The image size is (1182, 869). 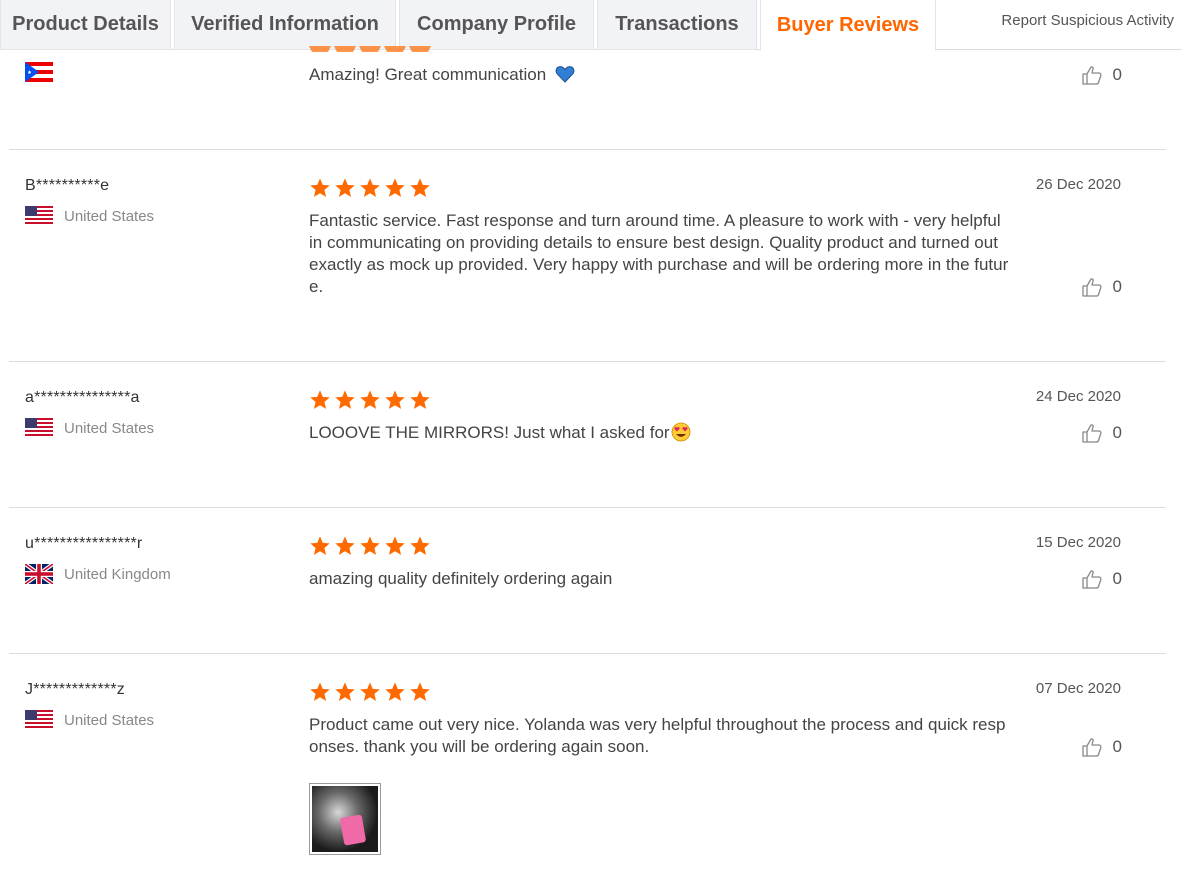 What do you see at coordinates (98, 574) in the screenshot?
I see `buyer-country: United Kingdom` at bounding box center [98, 574].